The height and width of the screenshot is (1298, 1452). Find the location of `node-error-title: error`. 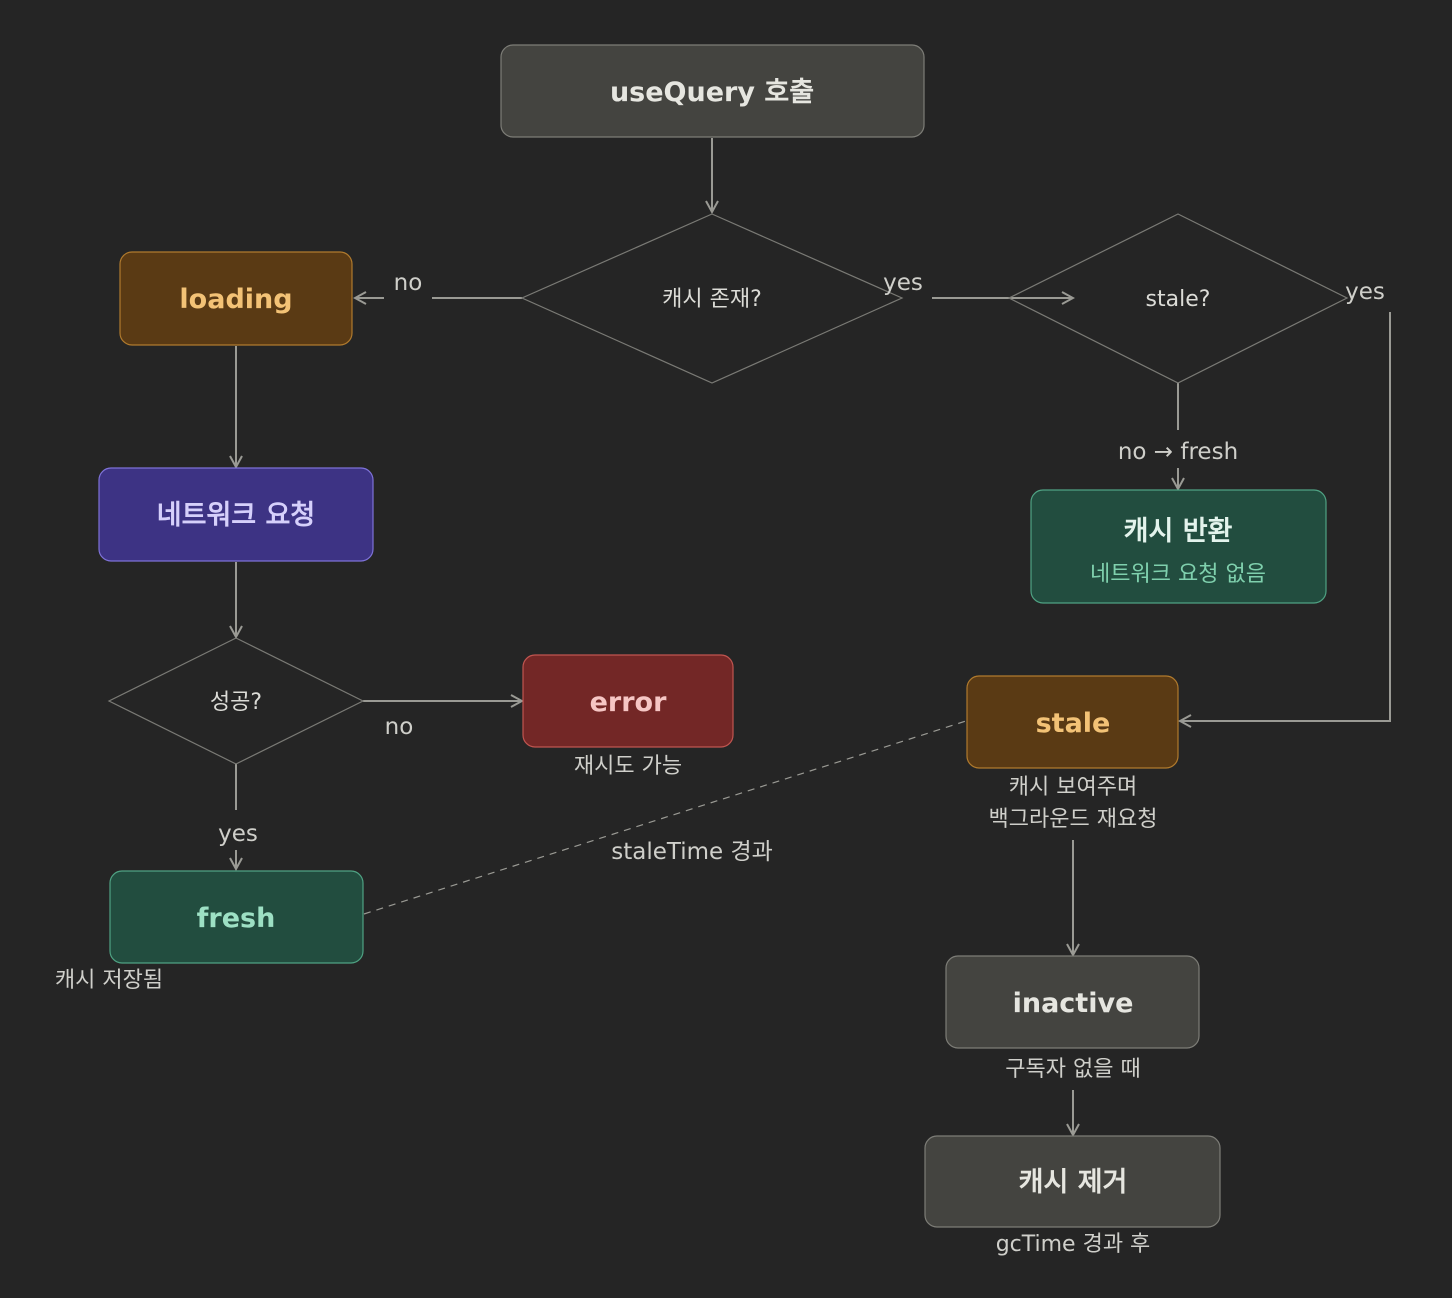

node-error-title: error is located at coordinates (628, 702).